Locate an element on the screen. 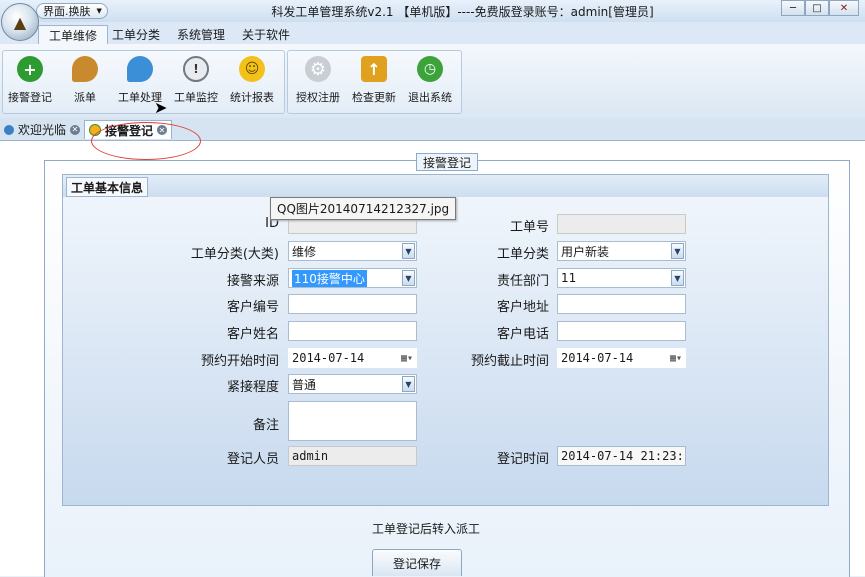  chat-icon is located at coordinates (85, 69).